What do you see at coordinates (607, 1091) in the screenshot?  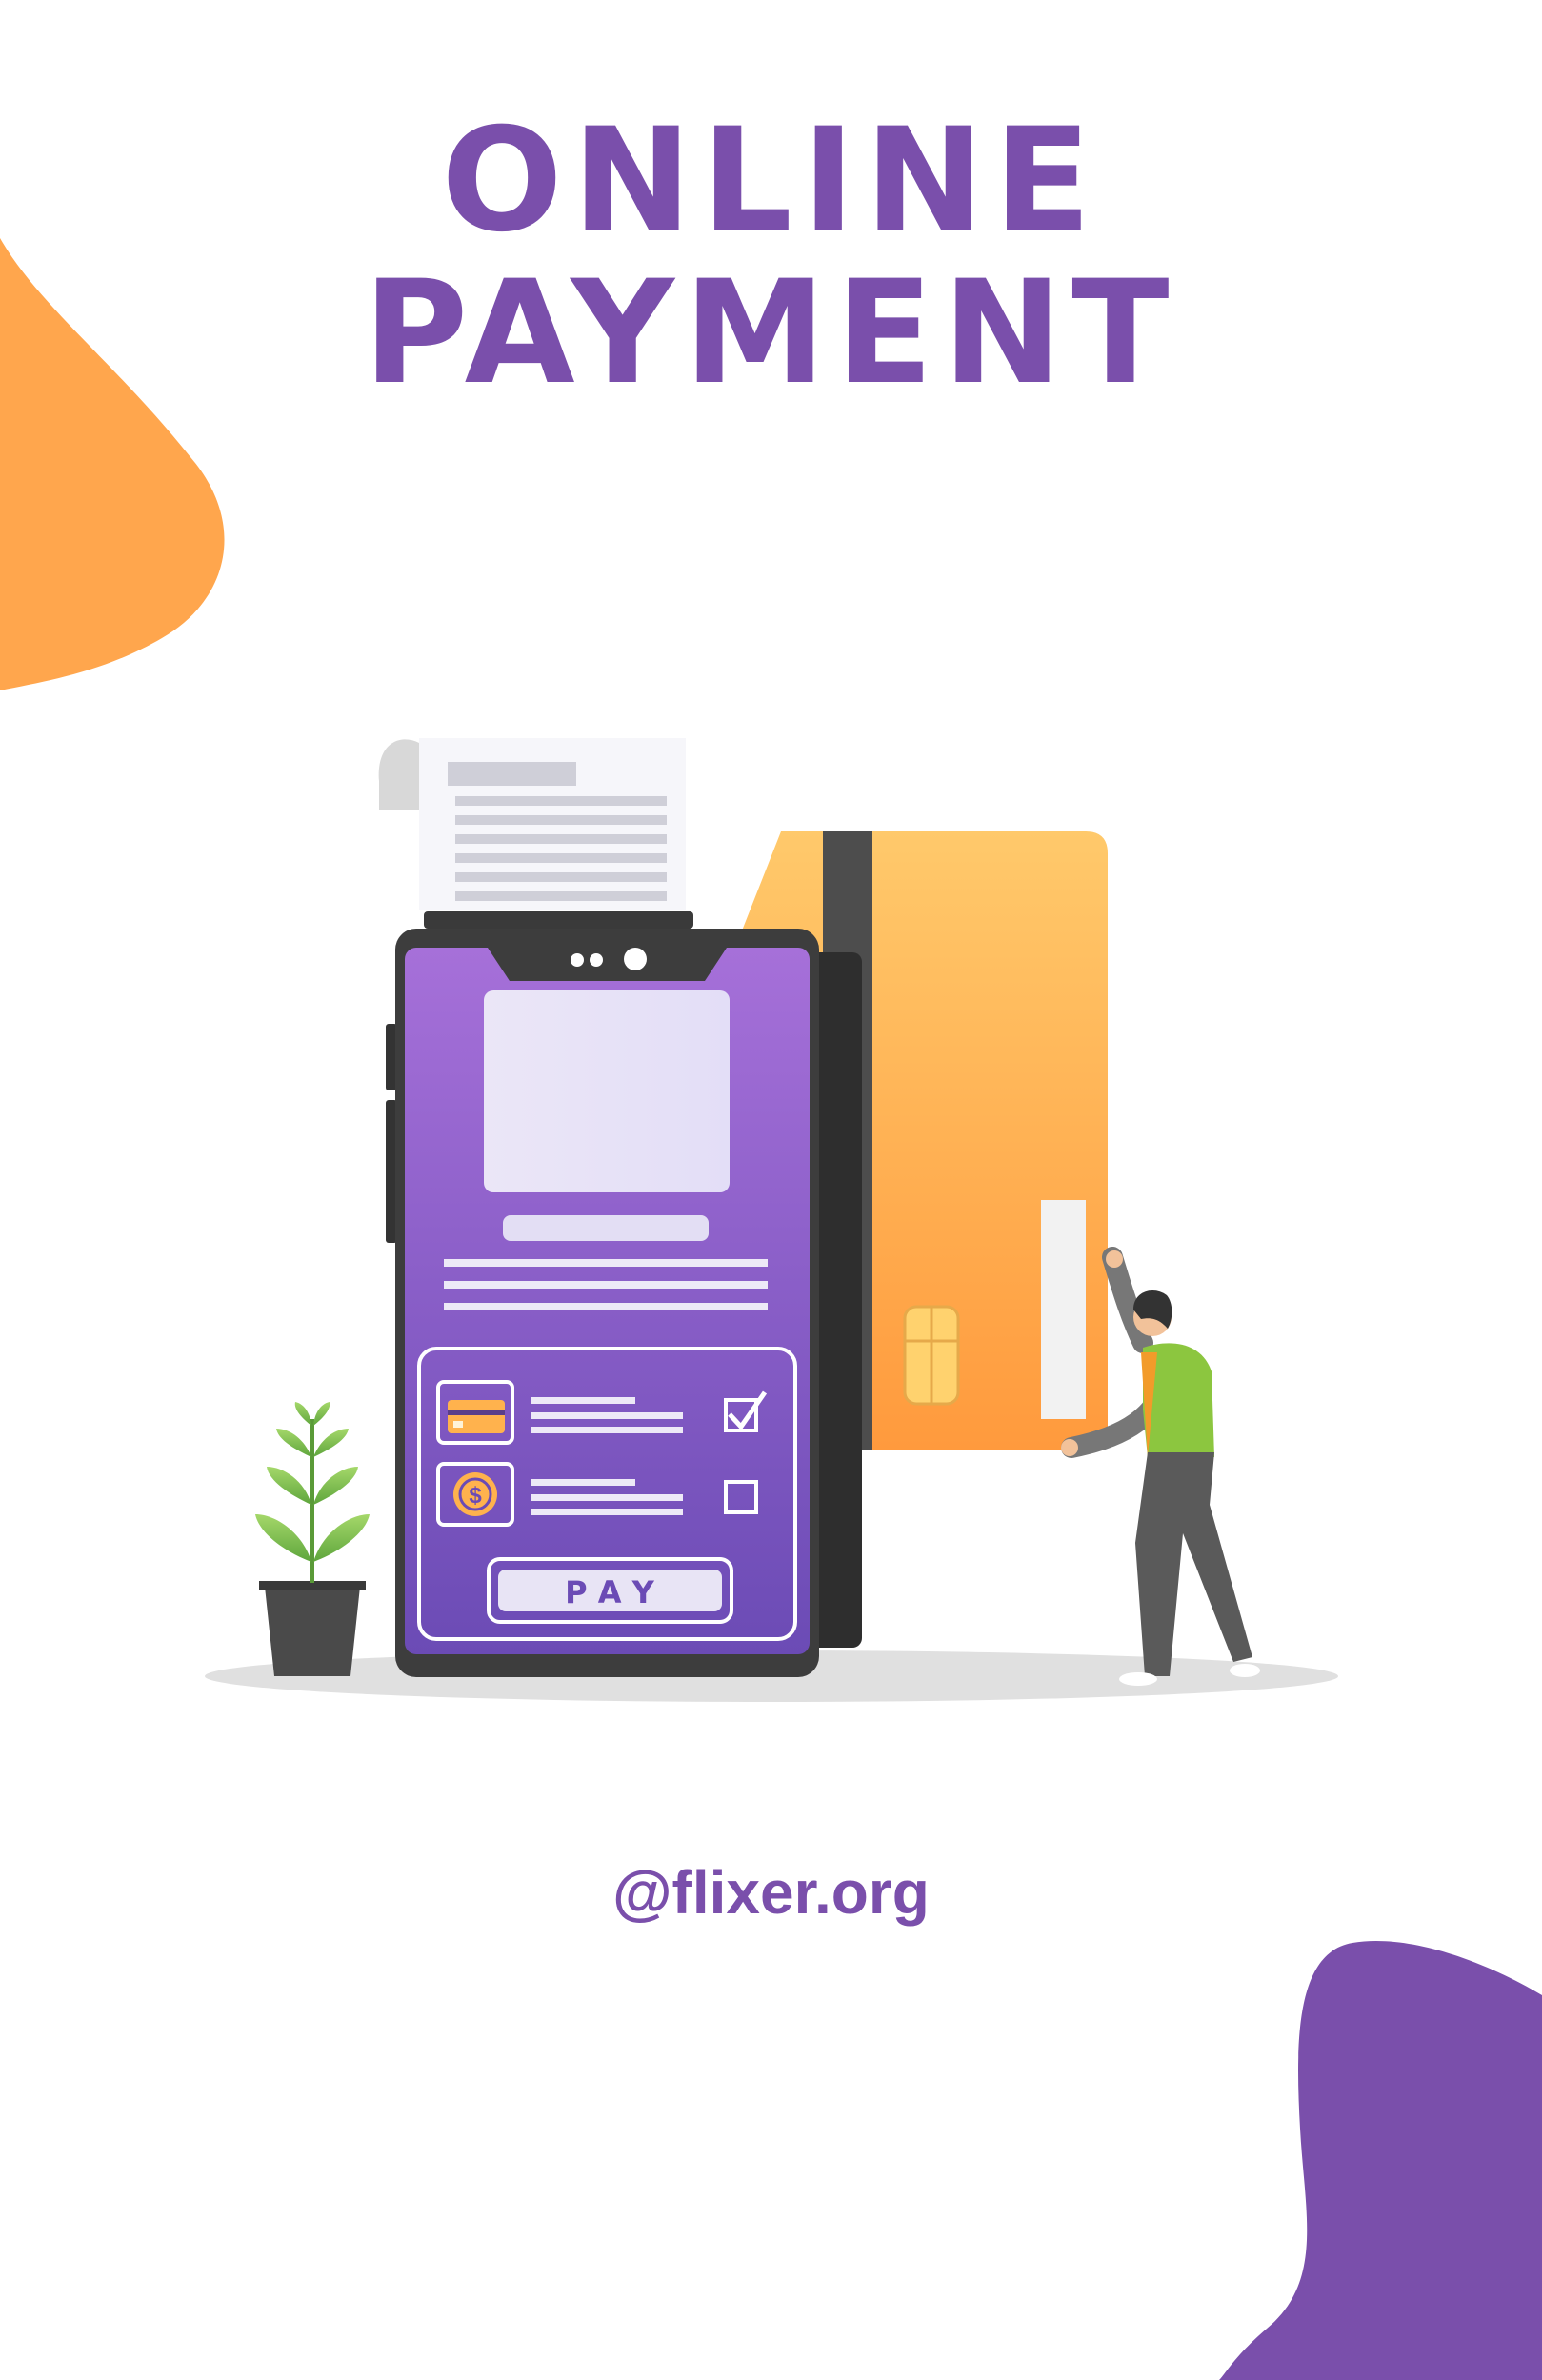 I see `screen-image-placeholder` at bounding box center [607, 1091].